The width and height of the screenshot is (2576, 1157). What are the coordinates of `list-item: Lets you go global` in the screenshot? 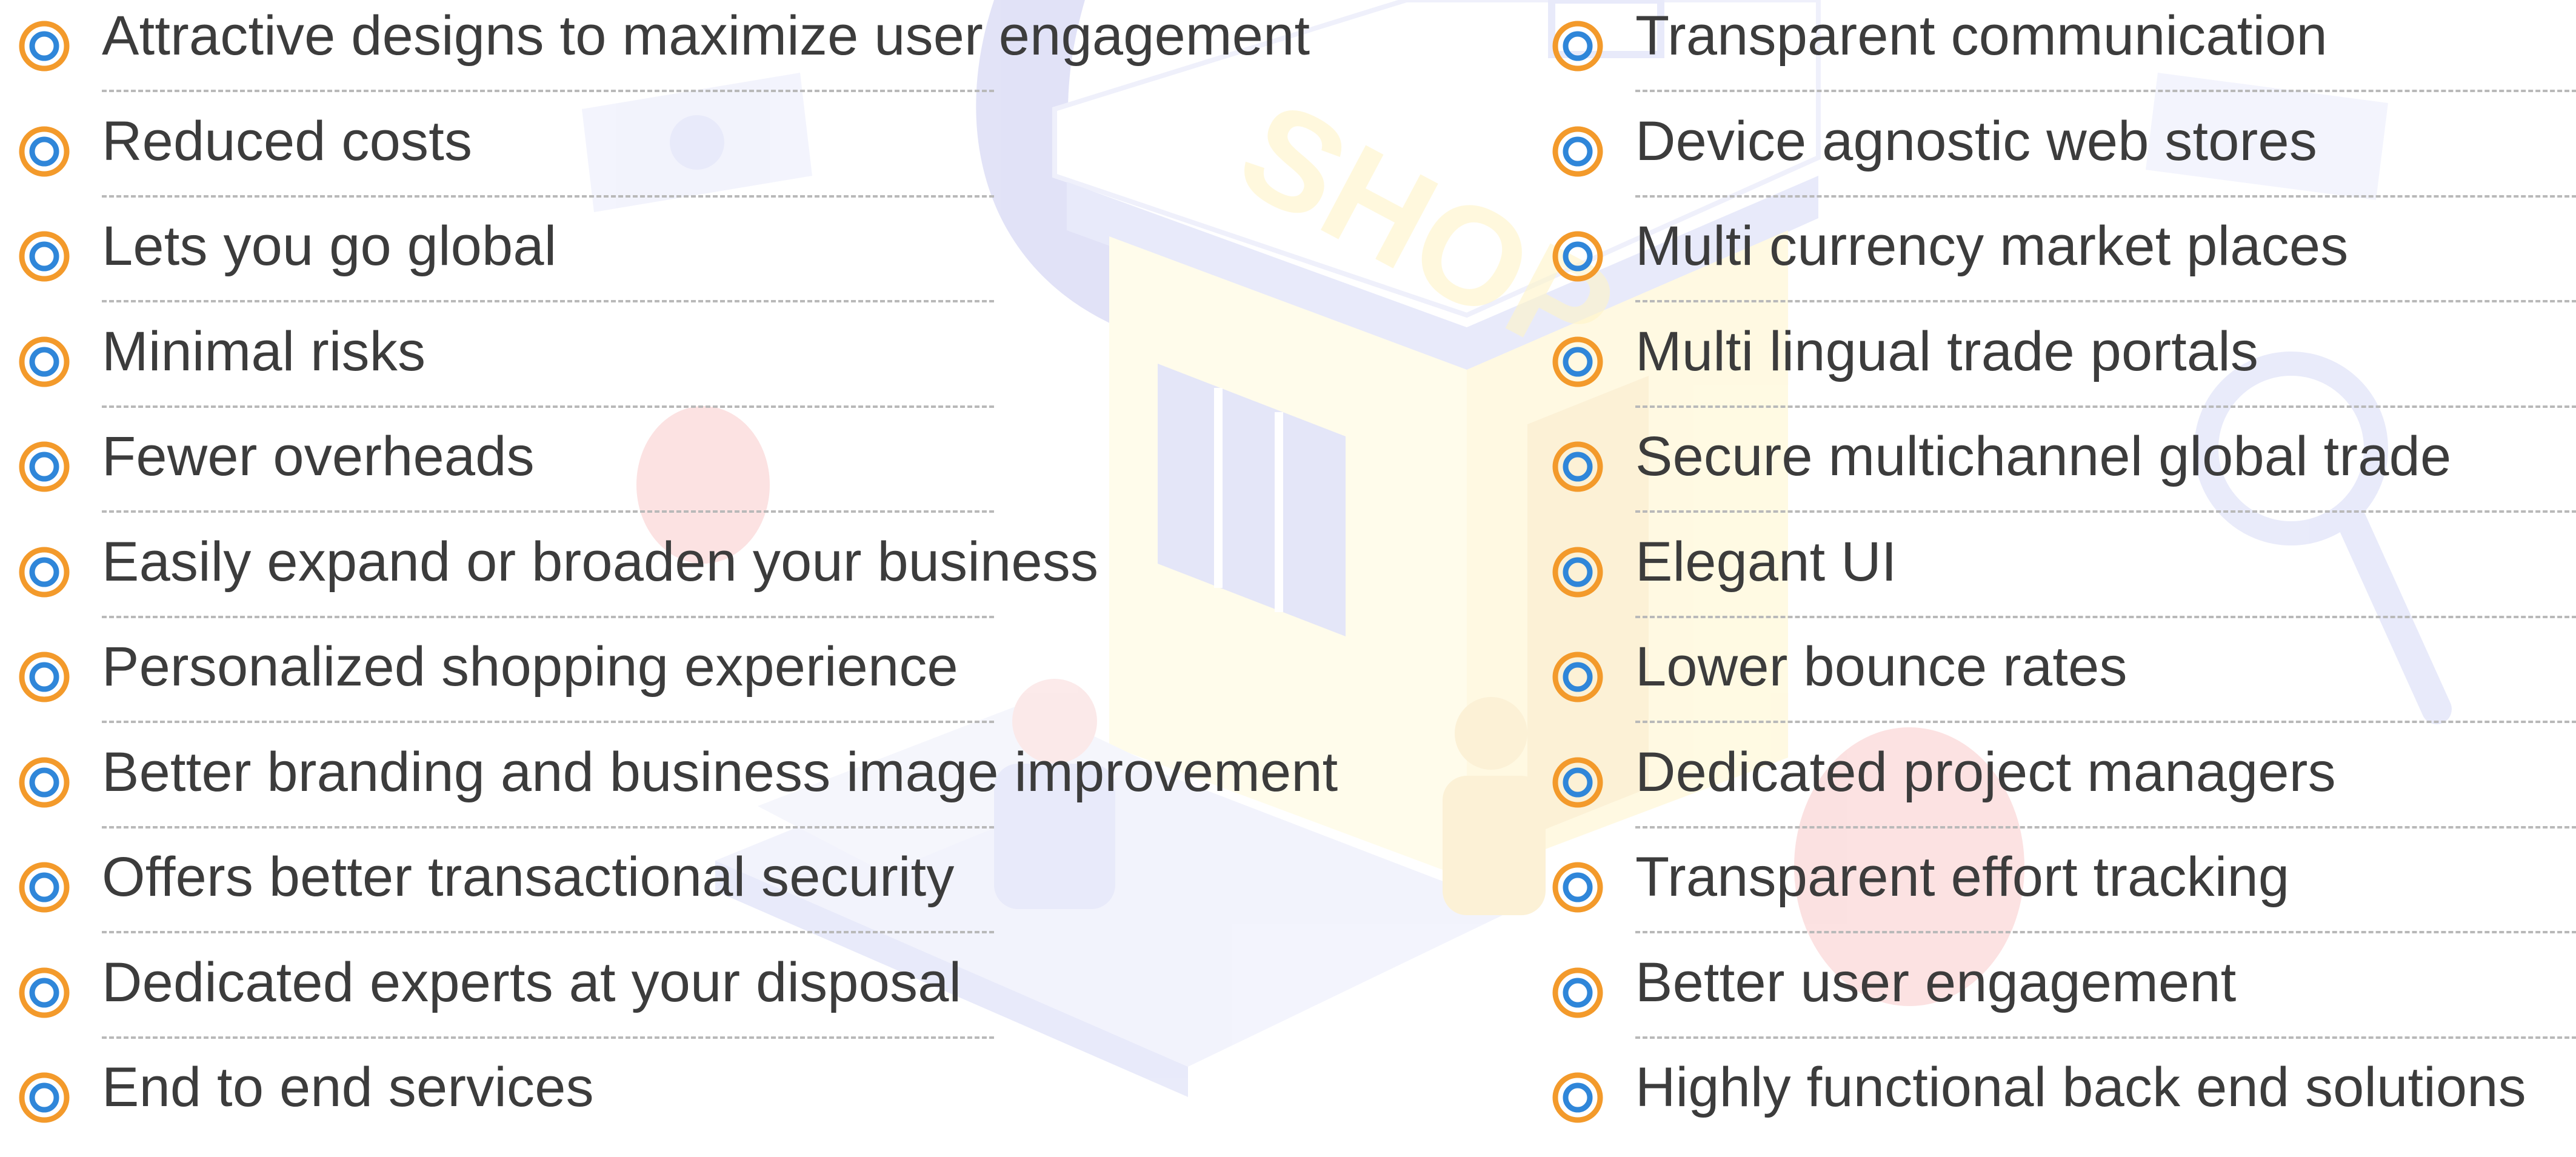 It's located at (697, 263).